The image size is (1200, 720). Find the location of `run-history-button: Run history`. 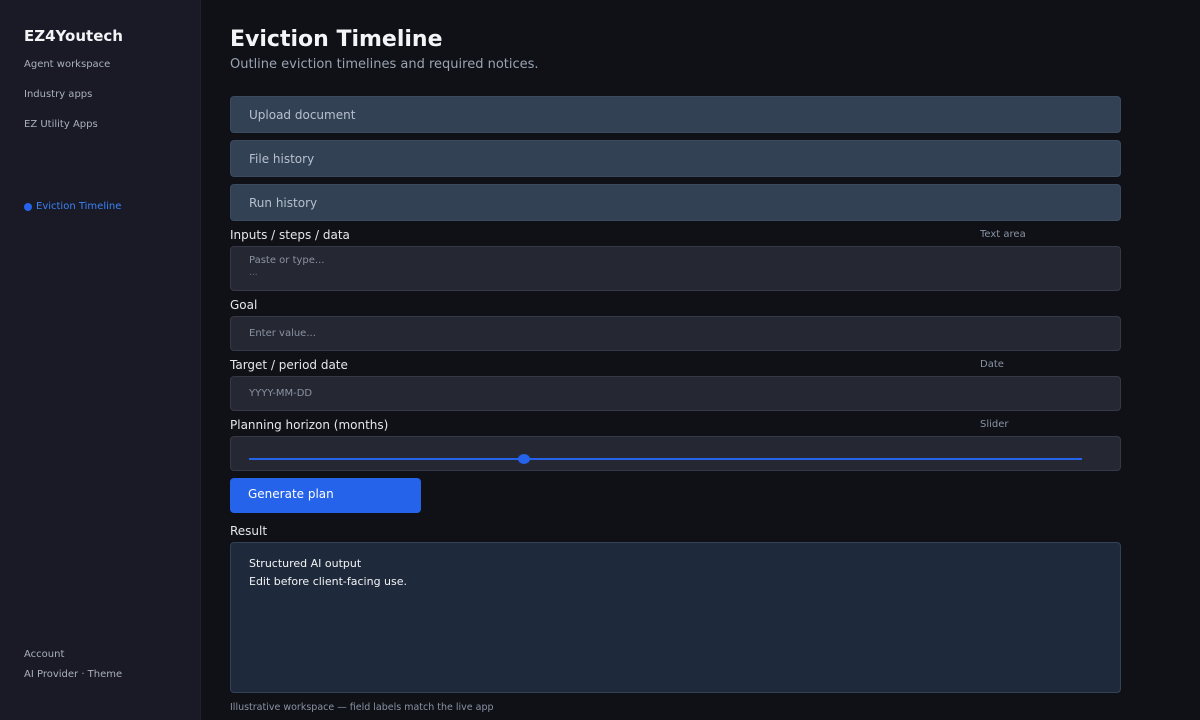

run-history-button: Run history is located at coordinates (675, 202).